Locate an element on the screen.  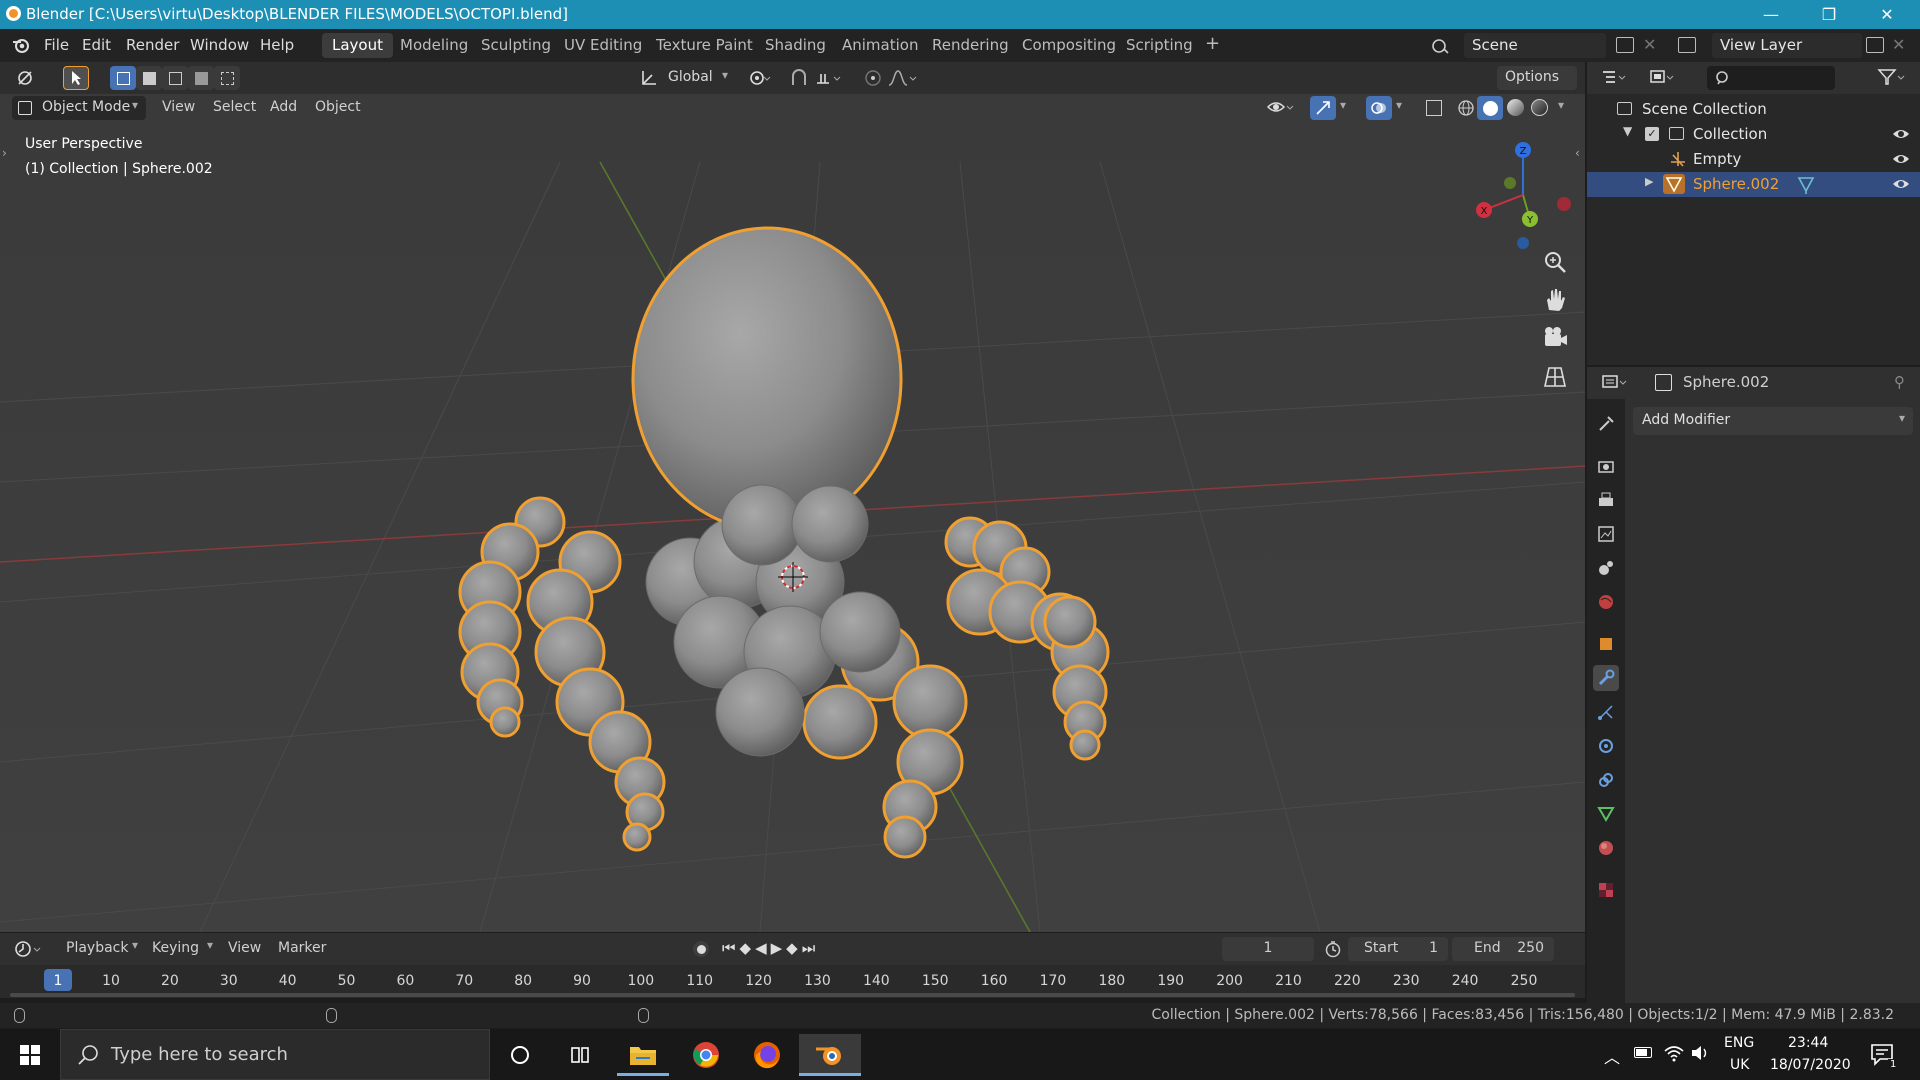
octopus-head is located at coordinates (767, 379).